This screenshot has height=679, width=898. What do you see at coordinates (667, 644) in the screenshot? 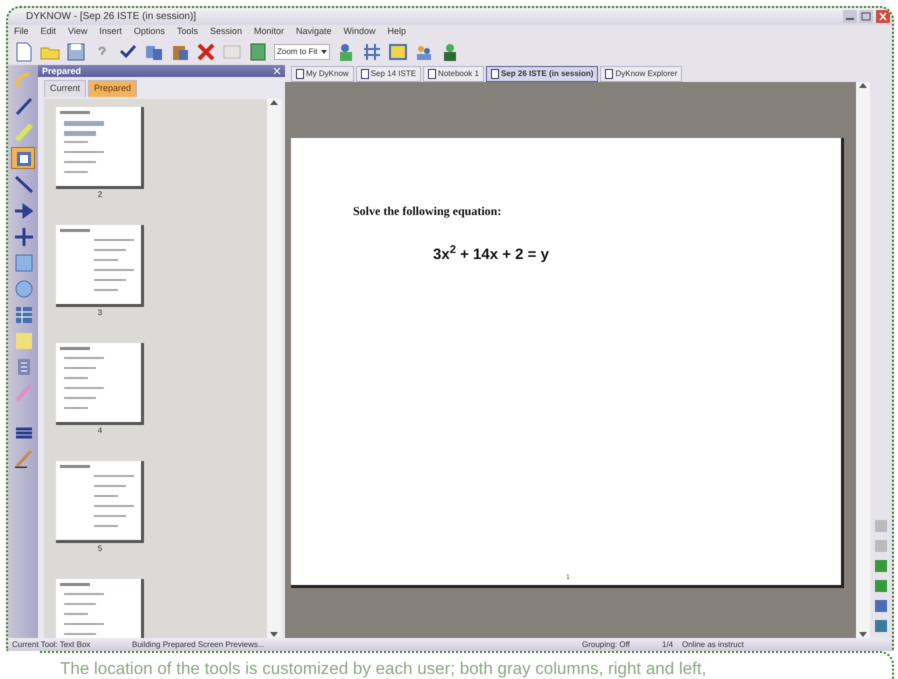
I see `status-text: 1/4` at bounding box center [667, 644].